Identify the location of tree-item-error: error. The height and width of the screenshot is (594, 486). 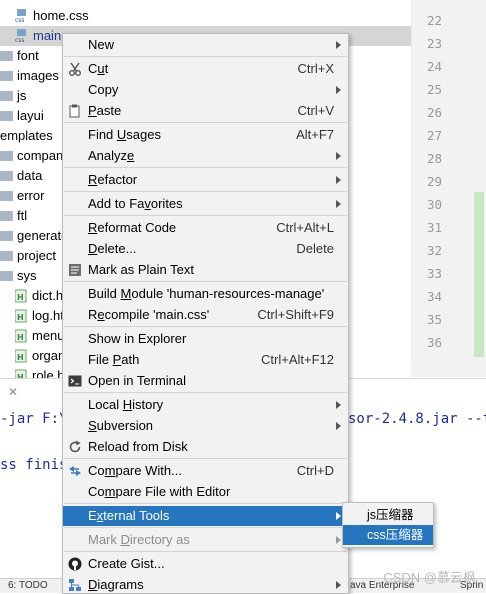
(22, 196).